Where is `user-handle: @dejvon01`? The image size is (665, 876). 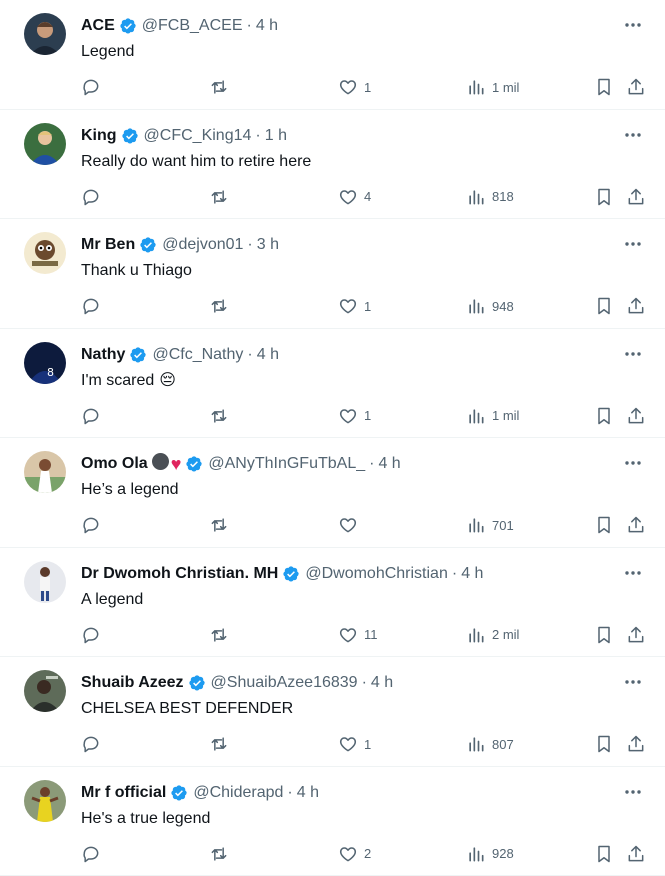
user-handle: @dejvon01 is located at coordinates (202, 245).